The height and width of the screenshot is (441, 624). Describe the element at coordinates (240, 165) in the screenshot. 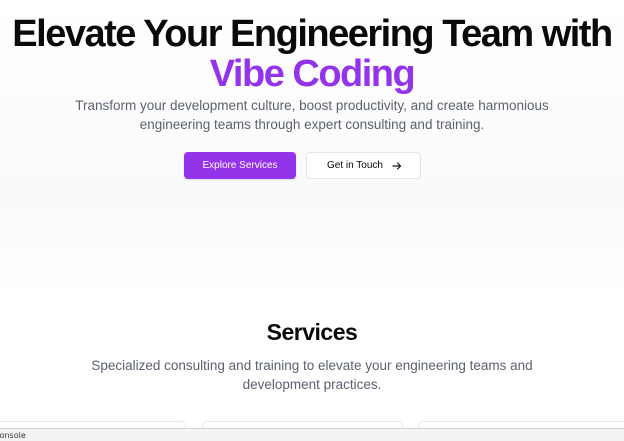

I see `explore-services-button: Explore Services` at that location.